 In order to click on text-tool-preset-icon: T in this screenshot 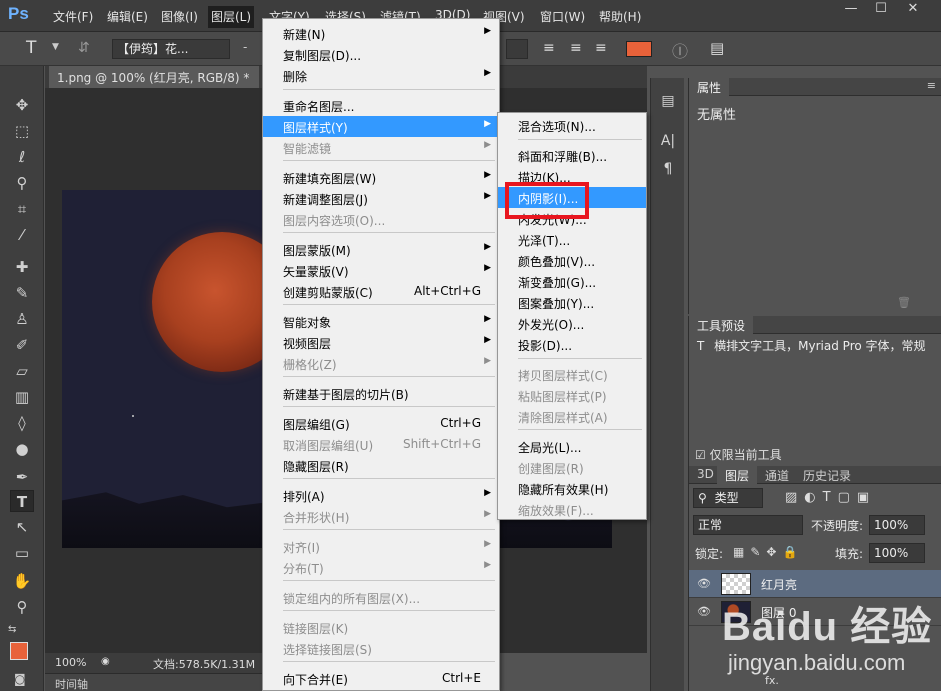, I will do `click(31, 48)`.